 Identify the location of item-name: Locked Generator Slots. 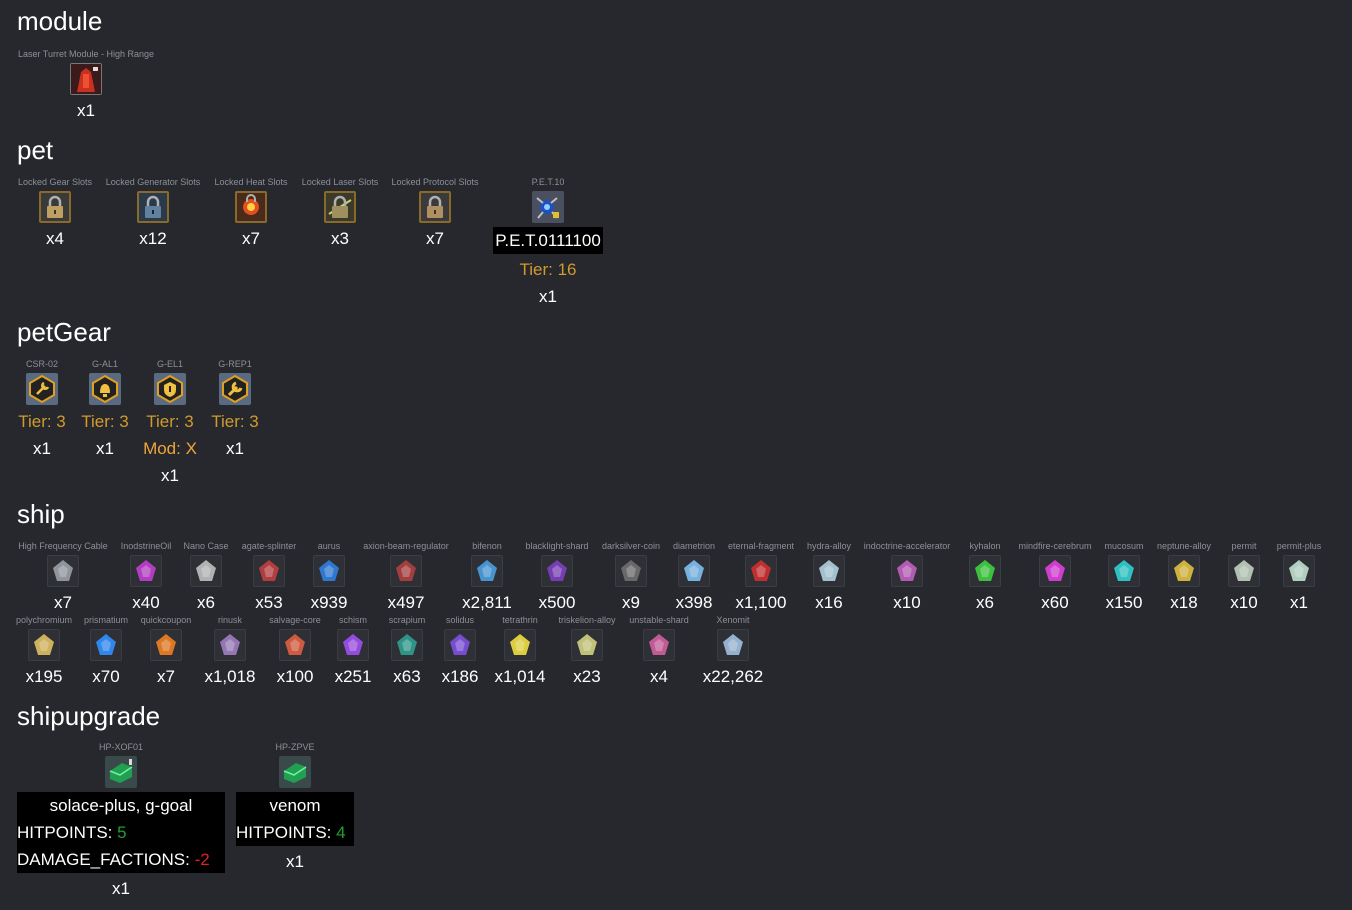
(153, 182).